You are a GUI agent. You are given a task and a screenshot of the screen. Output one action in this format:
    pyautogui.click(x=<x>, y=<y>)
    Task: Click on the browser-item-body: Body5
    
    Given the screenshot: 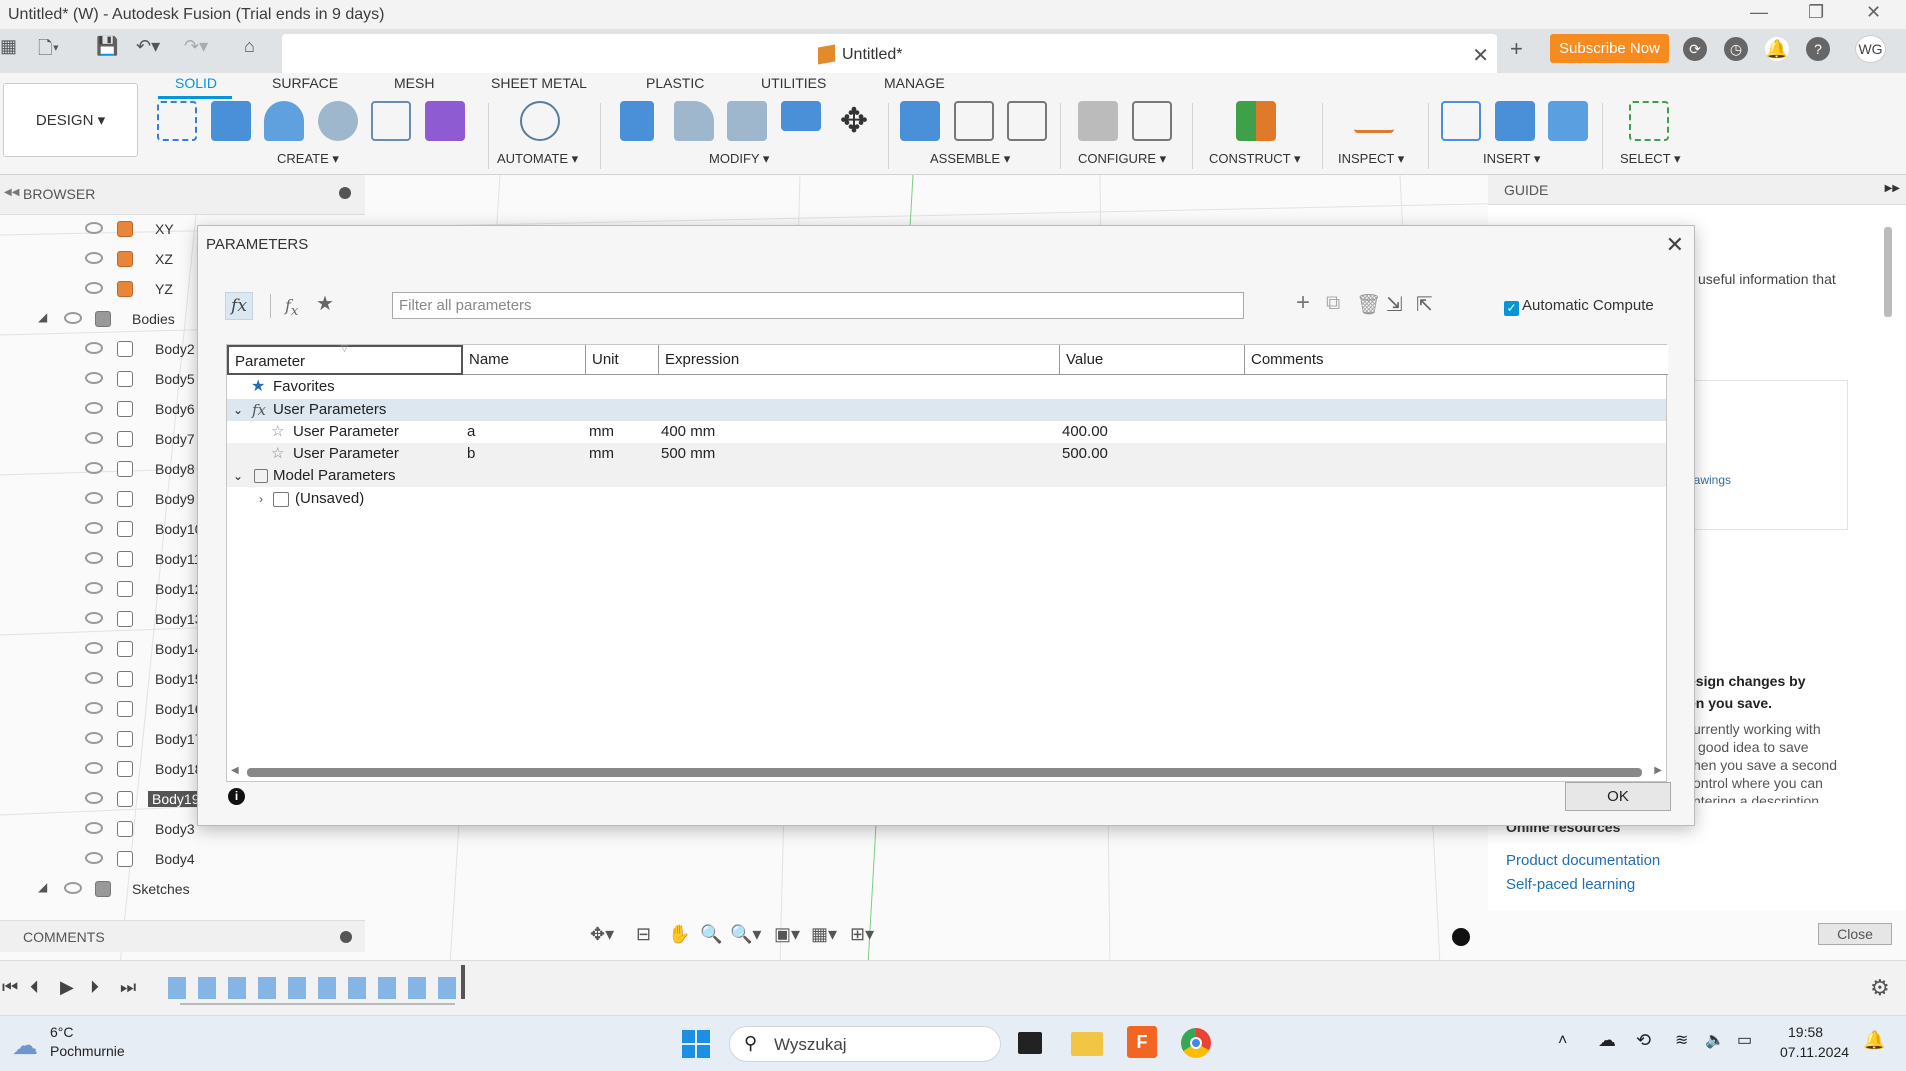 What is the action you would take?
    pyautogui.click(x=100, y=380)
    